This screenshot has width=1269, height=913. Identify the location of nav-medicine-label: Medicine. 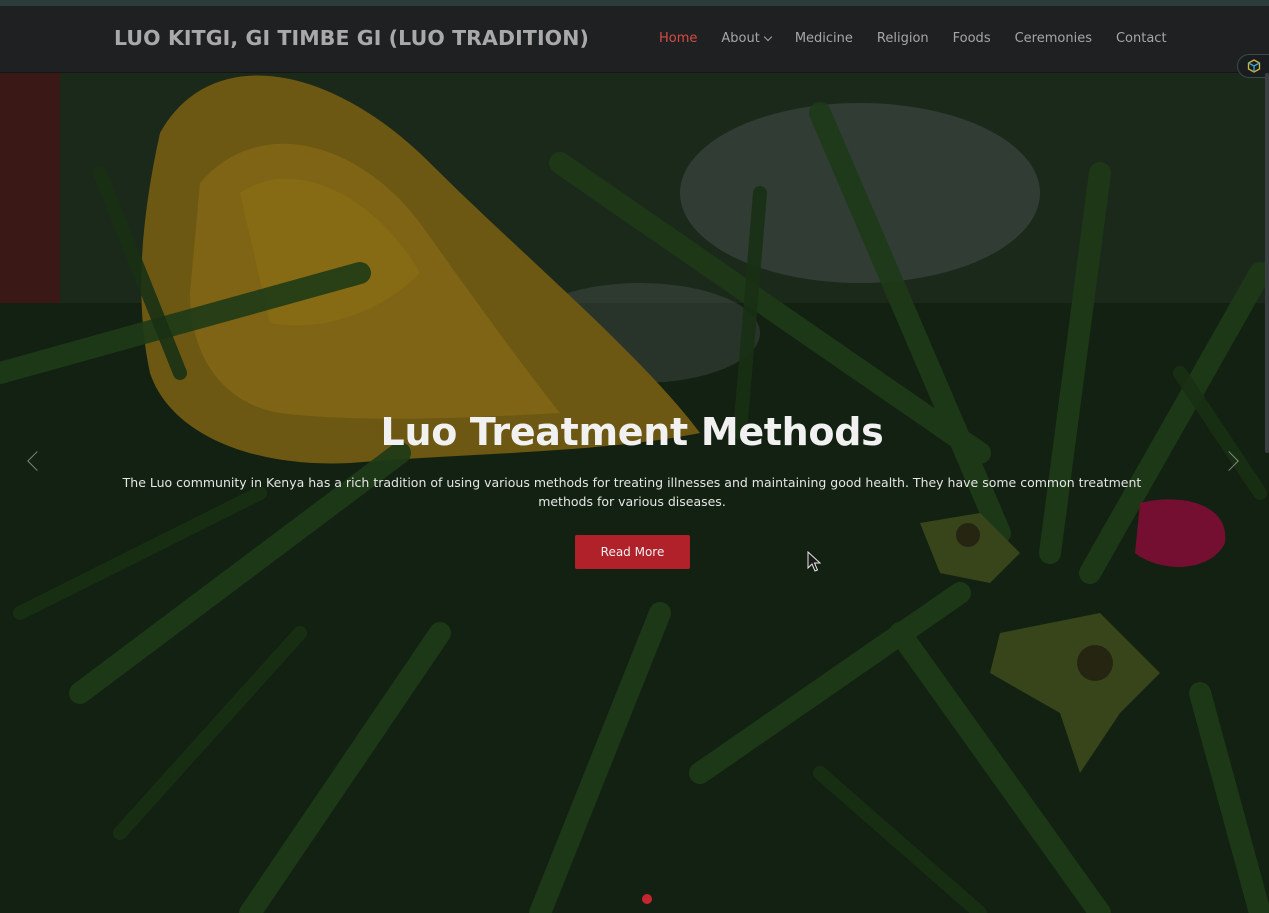
(823, 38).